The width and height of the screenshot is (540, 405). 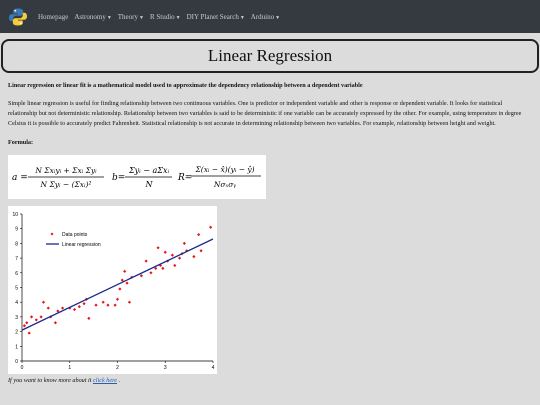 I want to click on y-tick-label: 1, so click(x=16, y=347).